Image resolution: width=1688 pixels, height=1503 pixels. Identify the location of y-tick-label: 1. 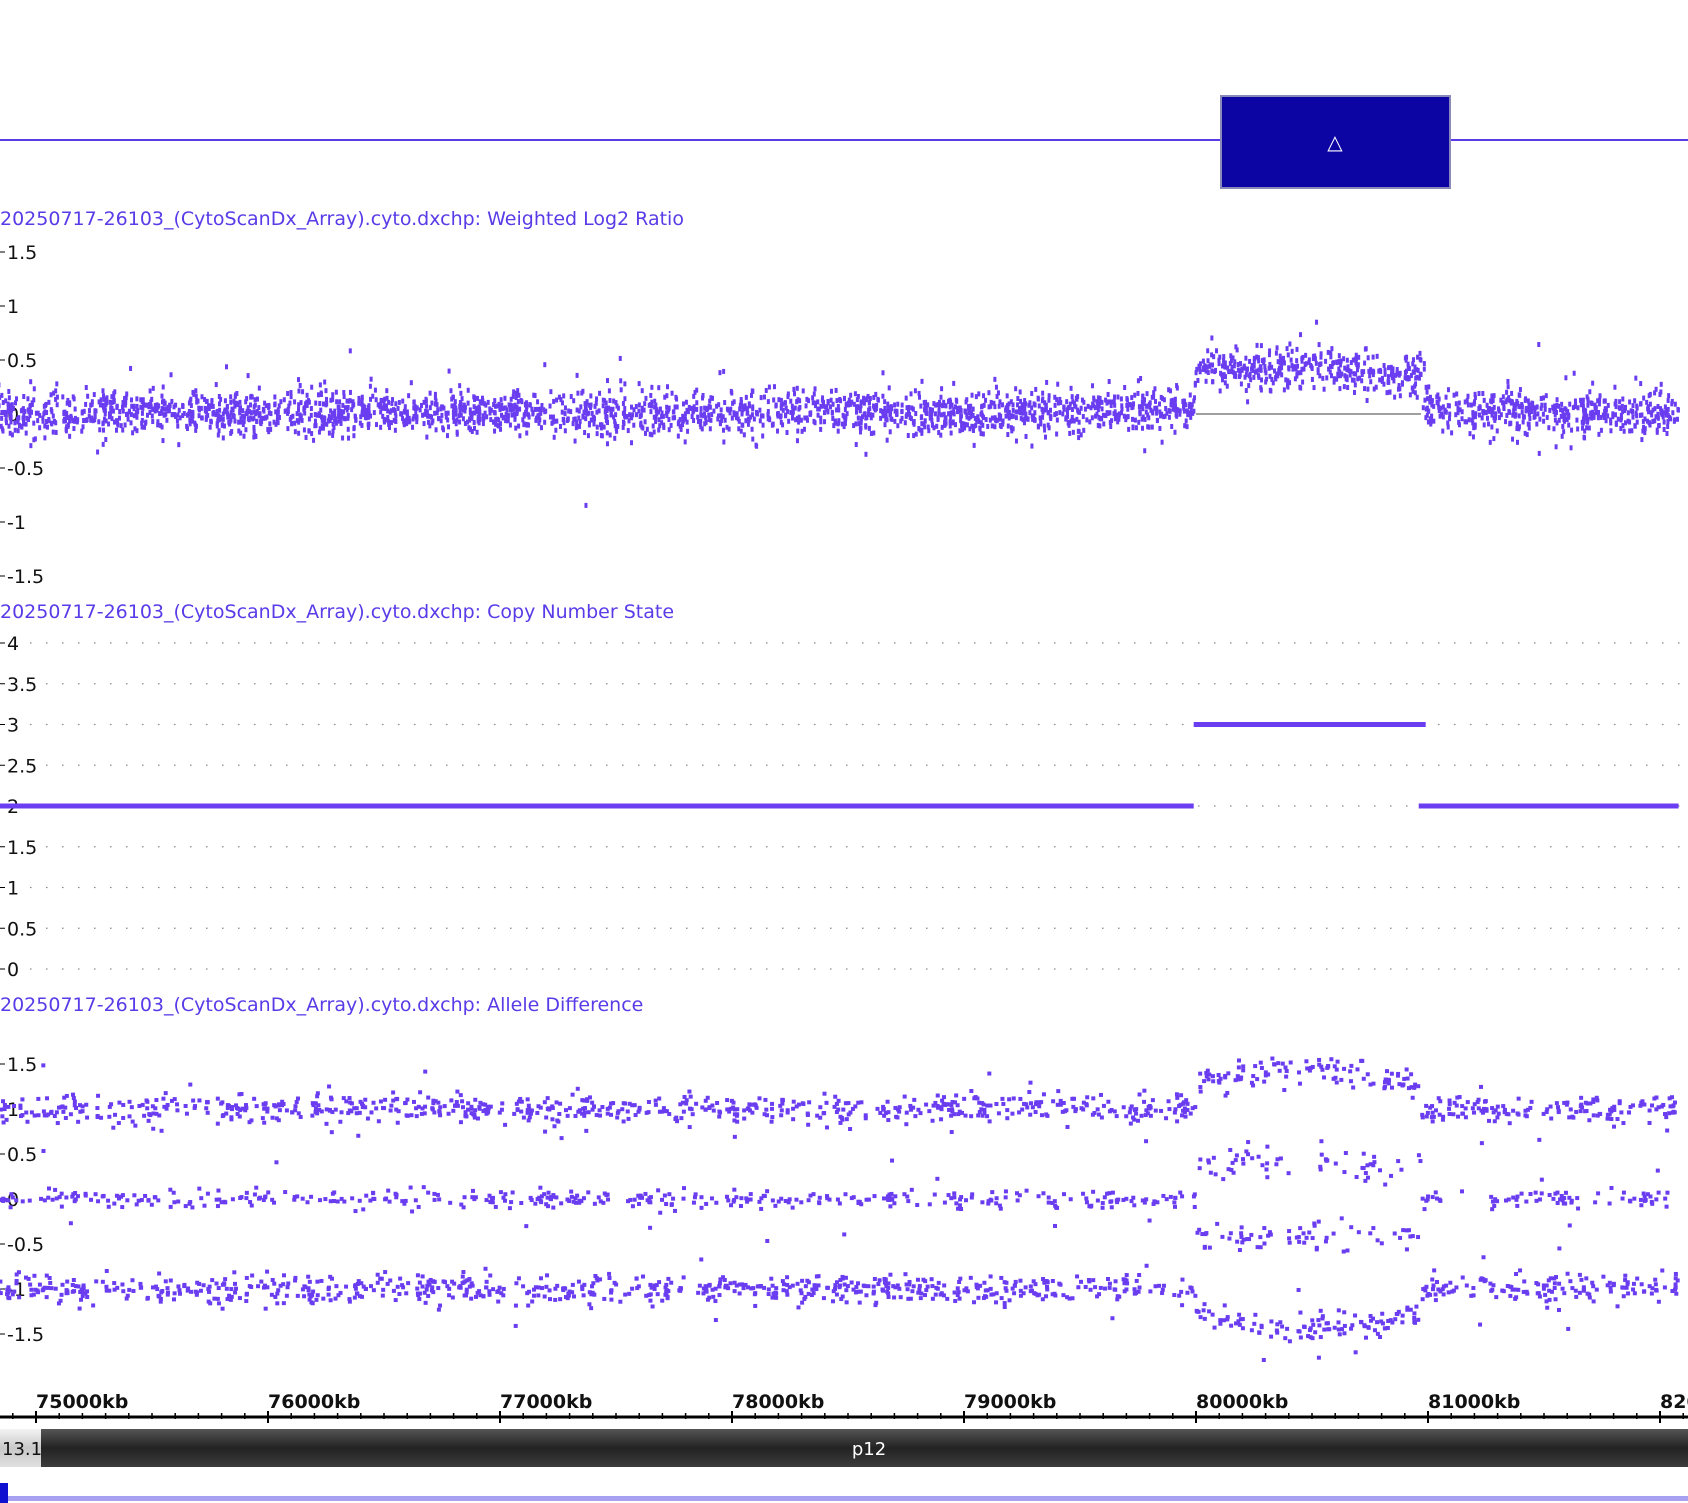
(13, 1110).